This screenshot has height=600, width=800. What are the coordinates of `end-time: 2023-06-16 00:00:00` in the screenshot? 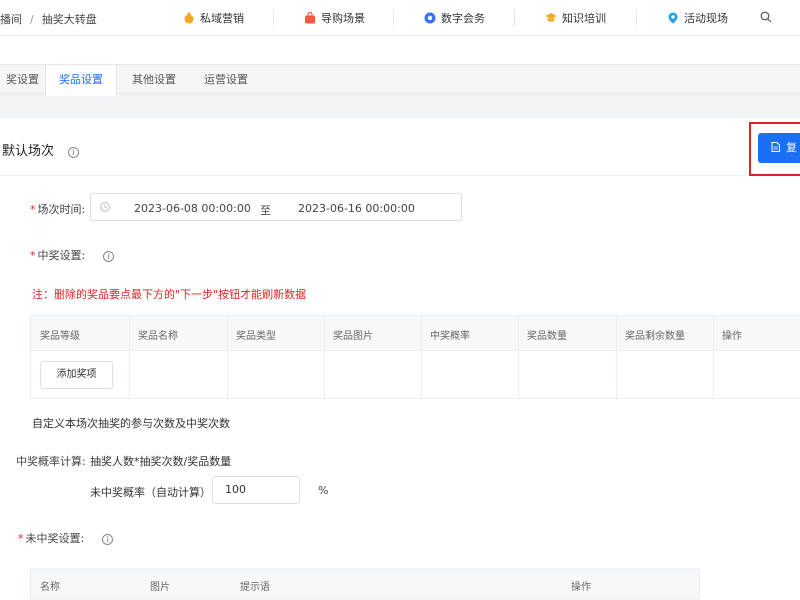 It's located at (356, 208).